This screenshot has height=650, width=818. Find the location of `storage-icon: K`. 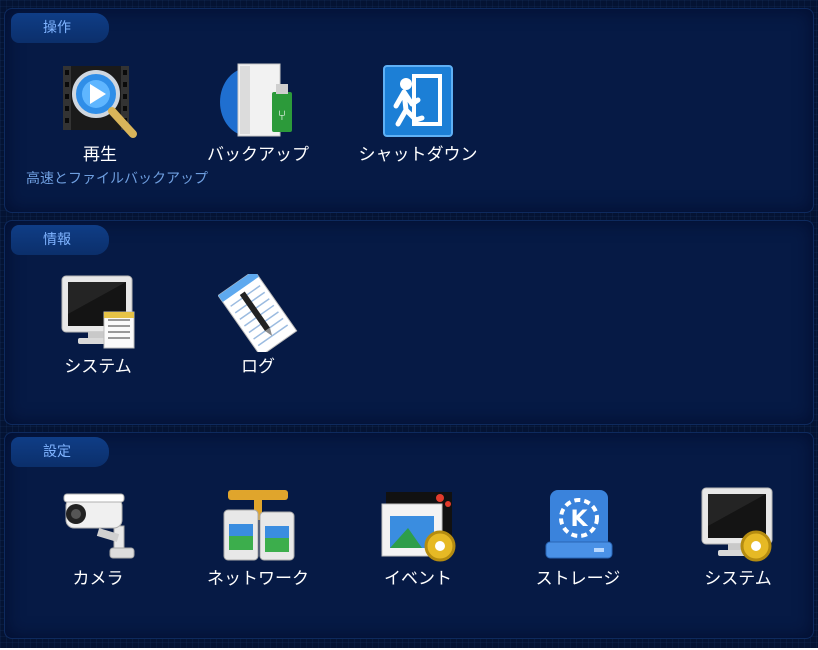

storage-icon: K is located at coordinates (578, 525).